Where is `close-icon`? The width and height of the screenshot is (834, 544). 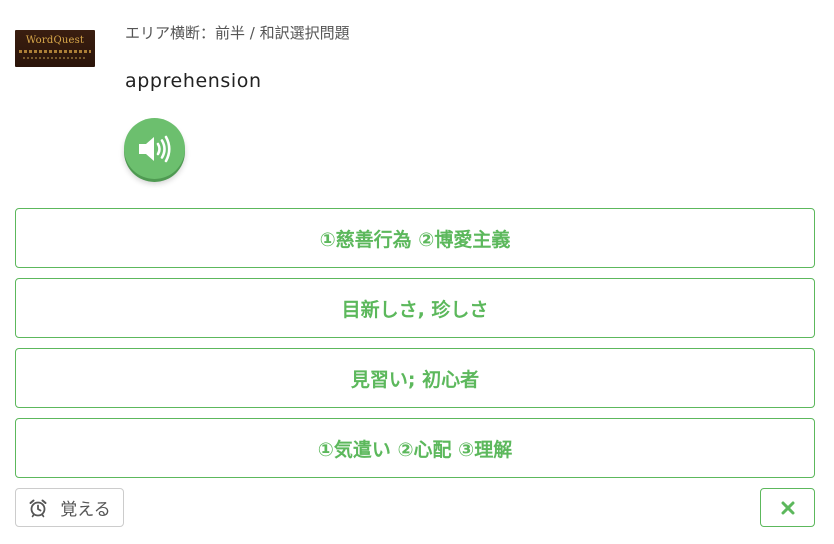 close-icon is located at coordinates (787, 507).